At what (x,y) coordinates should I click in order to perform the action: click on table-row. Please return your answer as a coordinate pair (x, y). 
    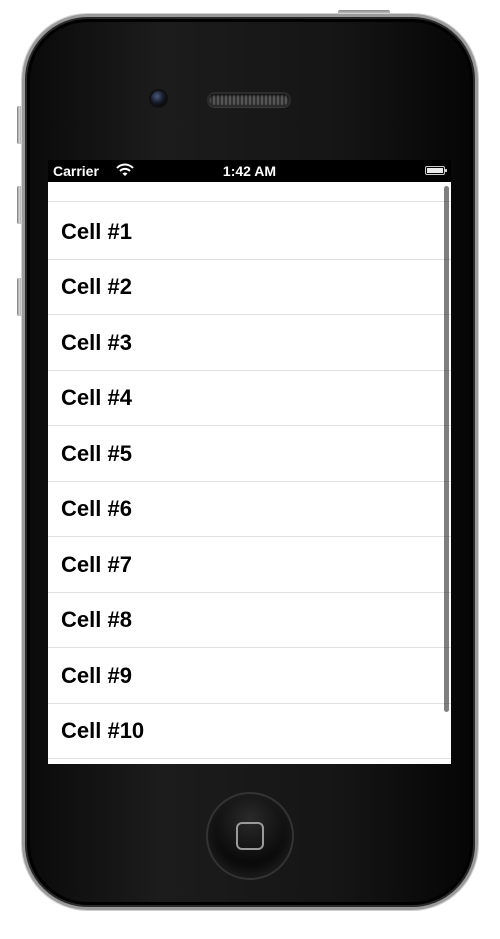
    Looking at the image, I should click on (249, 181).